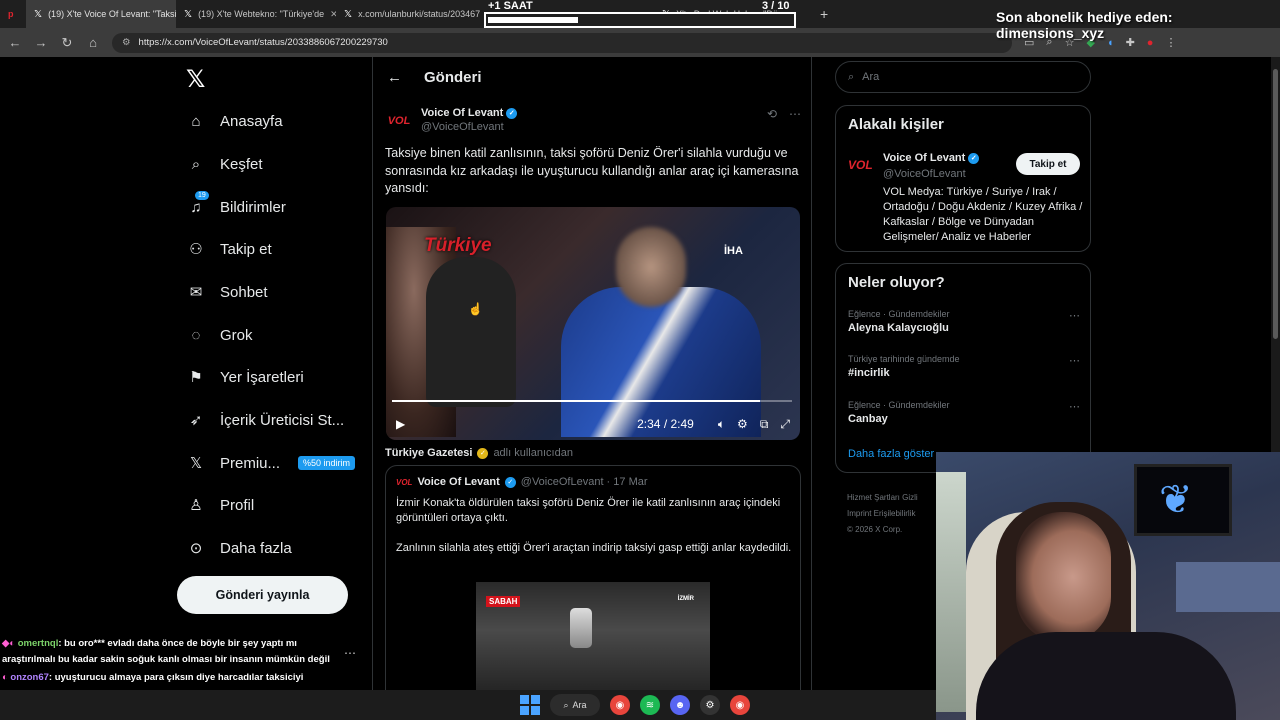  Describe the element at coordinates (710, 705) in the screenshot. I see `steam-icon: ⚙` at that location.